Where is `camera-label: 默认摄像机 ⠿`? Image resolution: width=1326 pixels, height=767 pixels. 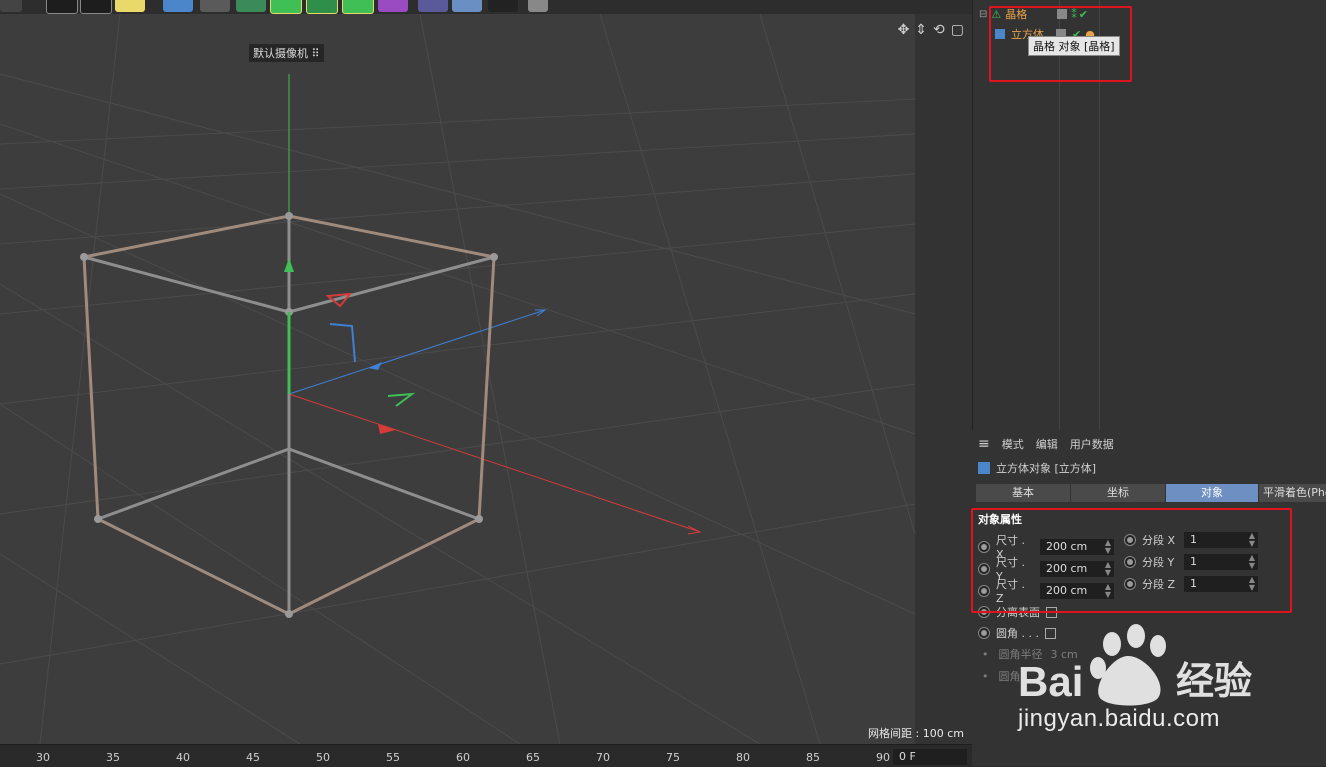
camera-label: 默认摄像机 ⠿ is located at coordinates (286, 53).